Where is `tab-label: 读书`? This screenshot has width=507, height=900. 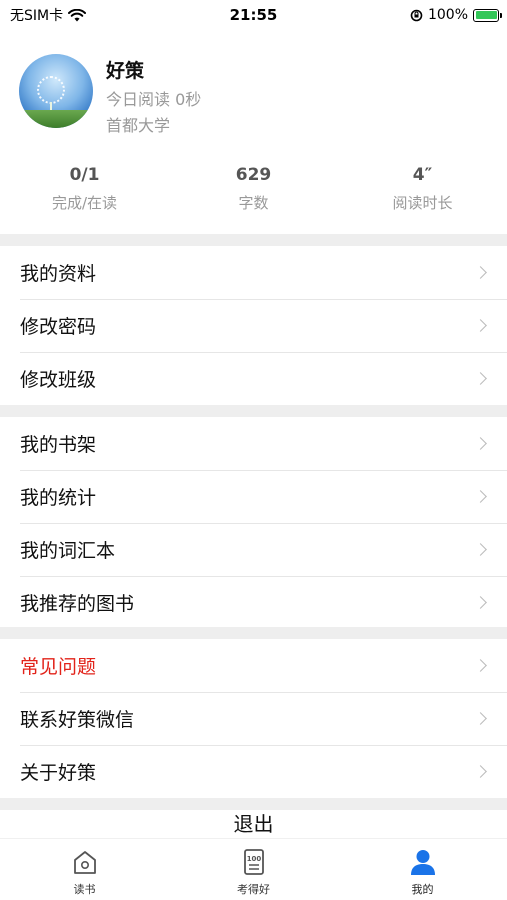
tab-label: 读书 is located at coordinates (84, 889).